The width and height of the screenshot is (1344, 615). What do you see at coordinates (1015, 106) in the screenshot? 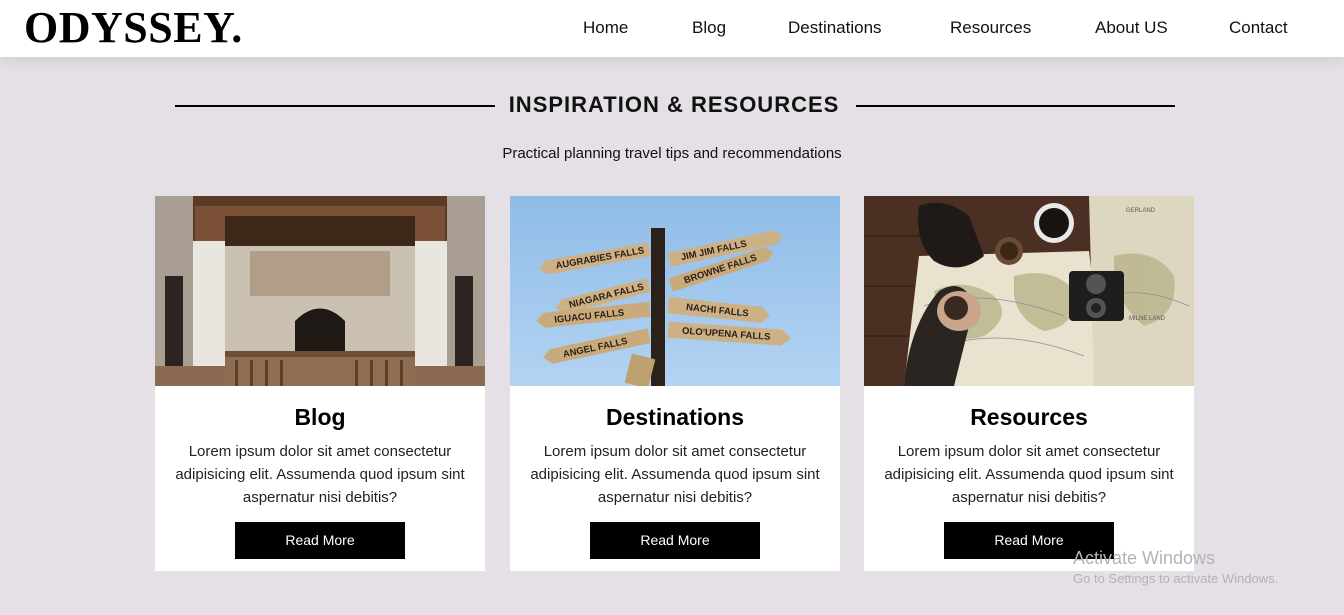
I see `title-divider-right` at bounding box center [1015, 106].